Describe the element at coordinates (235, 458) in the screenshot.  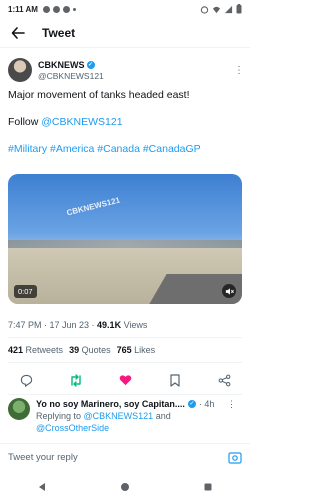
I see `image-icon` at that location.